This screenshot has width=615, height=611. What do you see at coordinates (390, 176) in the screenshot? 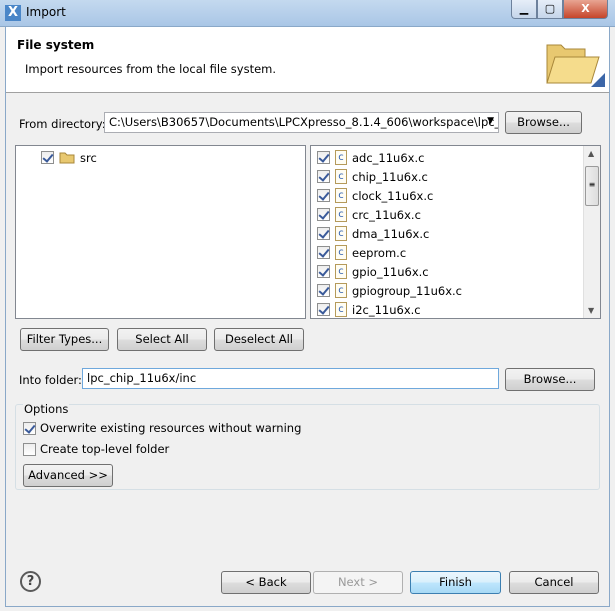
I see `file-label: chip_11u6x.c` at bounding box center [390, 176].